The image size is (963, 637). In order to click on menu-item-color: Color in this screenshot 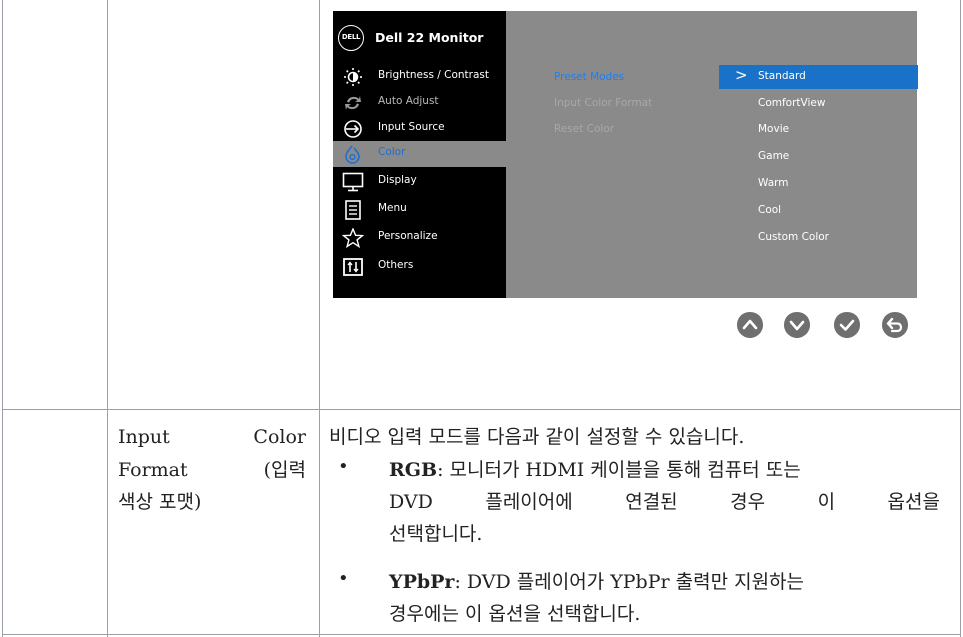, I will do `click(419, 154)`.